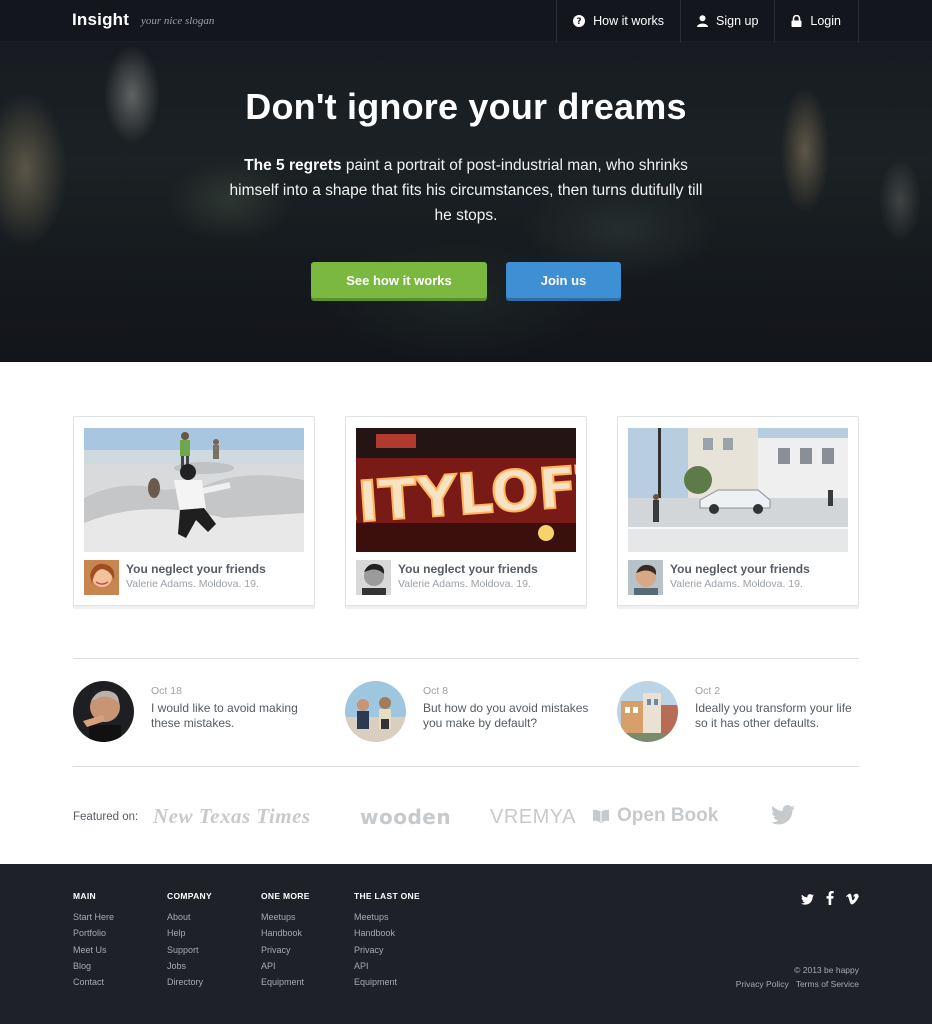  I want to click on card-image-cityloft: CITYLOFT, so click(466, 490).